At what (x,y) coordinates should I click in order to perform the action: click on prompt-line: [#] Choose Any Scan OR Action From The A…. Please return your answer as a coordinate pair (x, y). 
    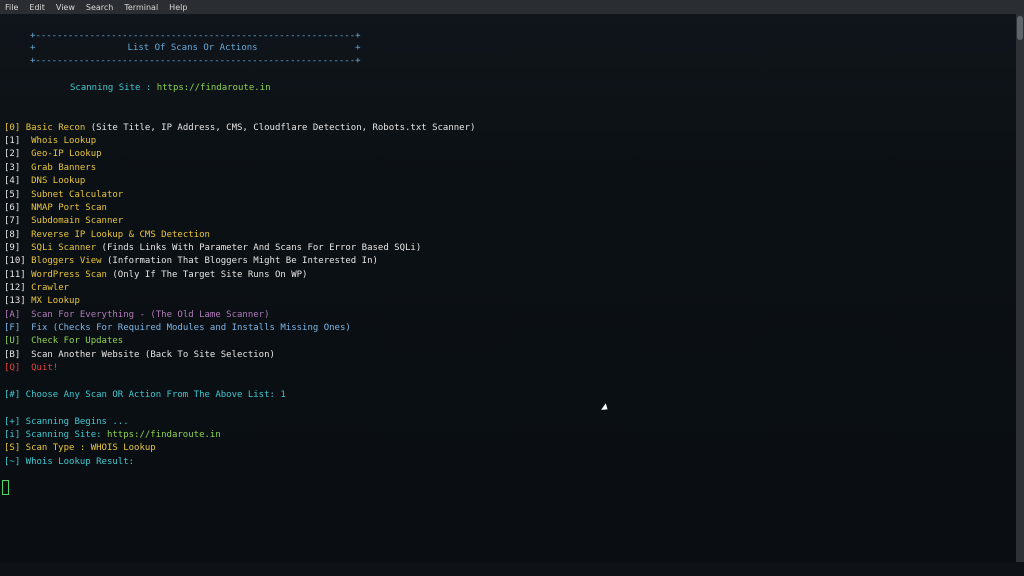
    Looking at the image, I should click on (145, 395).